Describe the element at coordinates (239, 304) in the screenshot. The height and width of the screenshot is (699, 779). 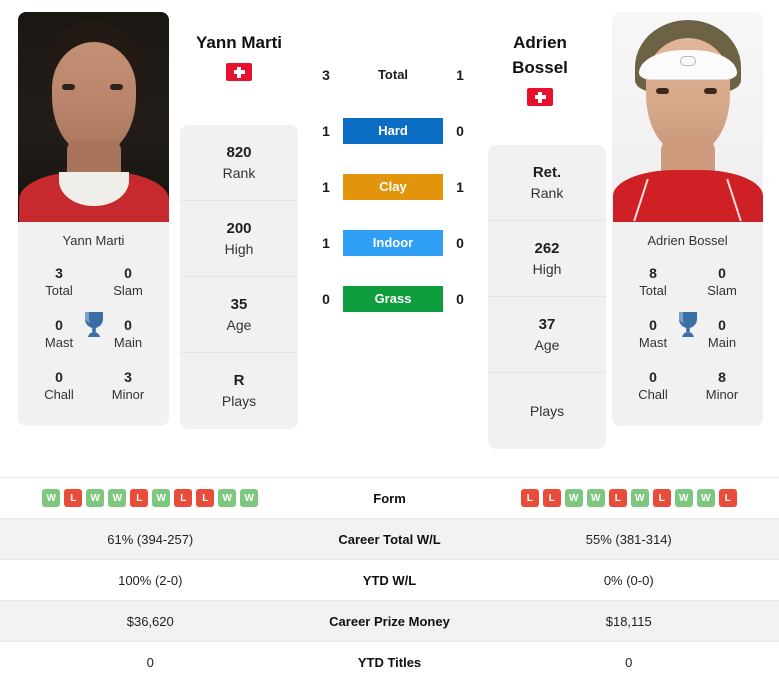
I see `stat-value: 35` at that location.